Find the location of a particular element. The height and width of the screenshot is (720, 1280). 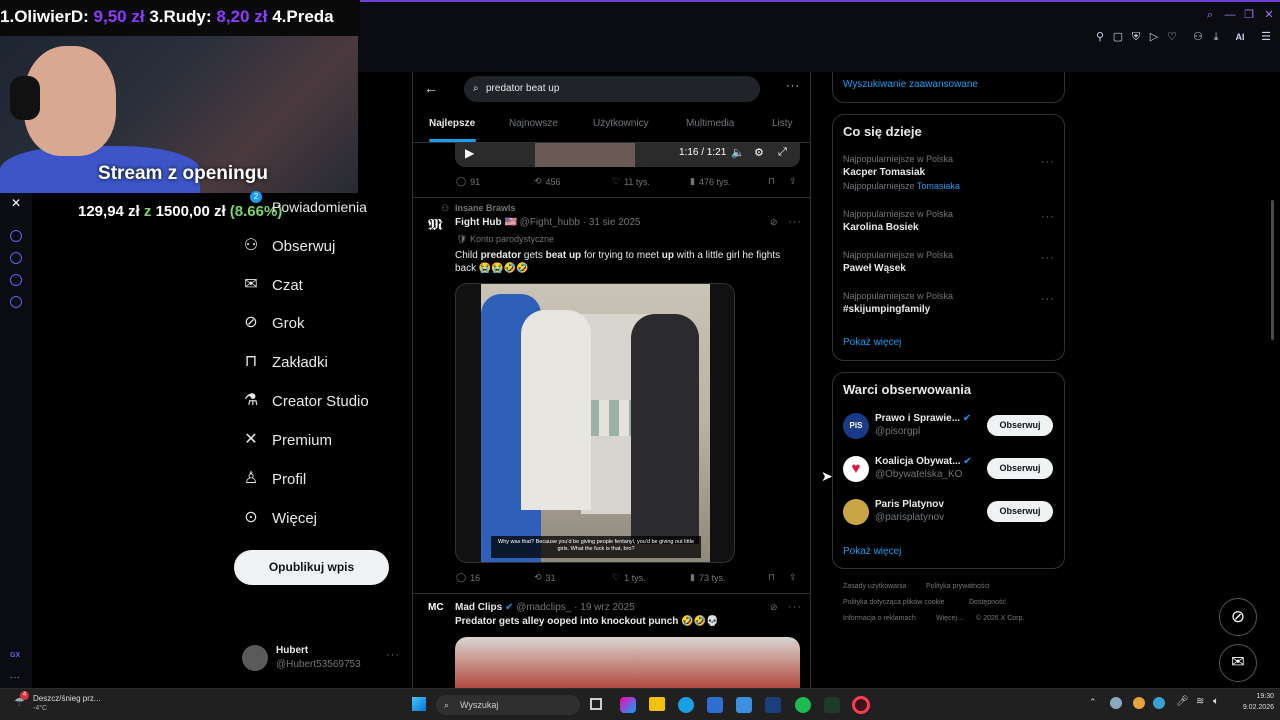

settings-icon is located at coordinates (16, 302).